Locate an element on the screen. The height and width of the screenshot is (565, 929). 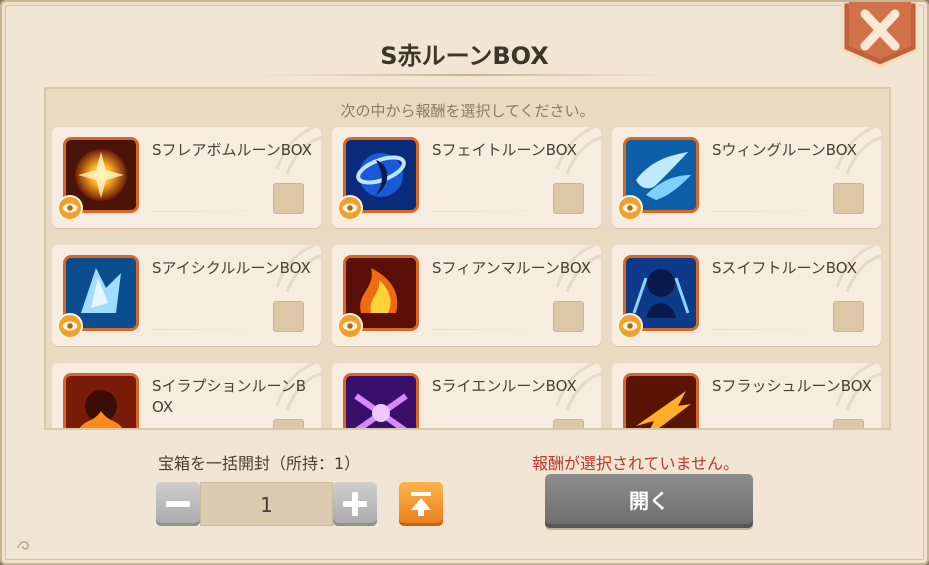
plus-icon is located at coordinates (355, 504).